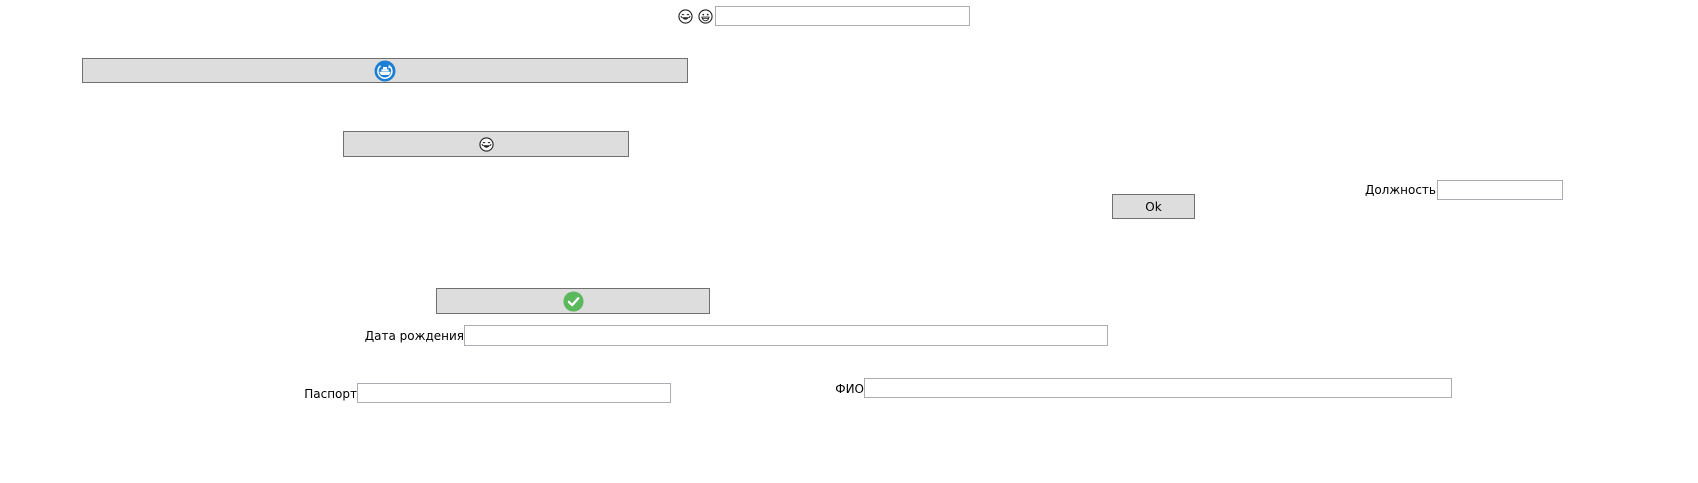 Image resolution: width=1698 pixels, height=483 pixels. I want to click on green-check-icon, so click(573, 301).